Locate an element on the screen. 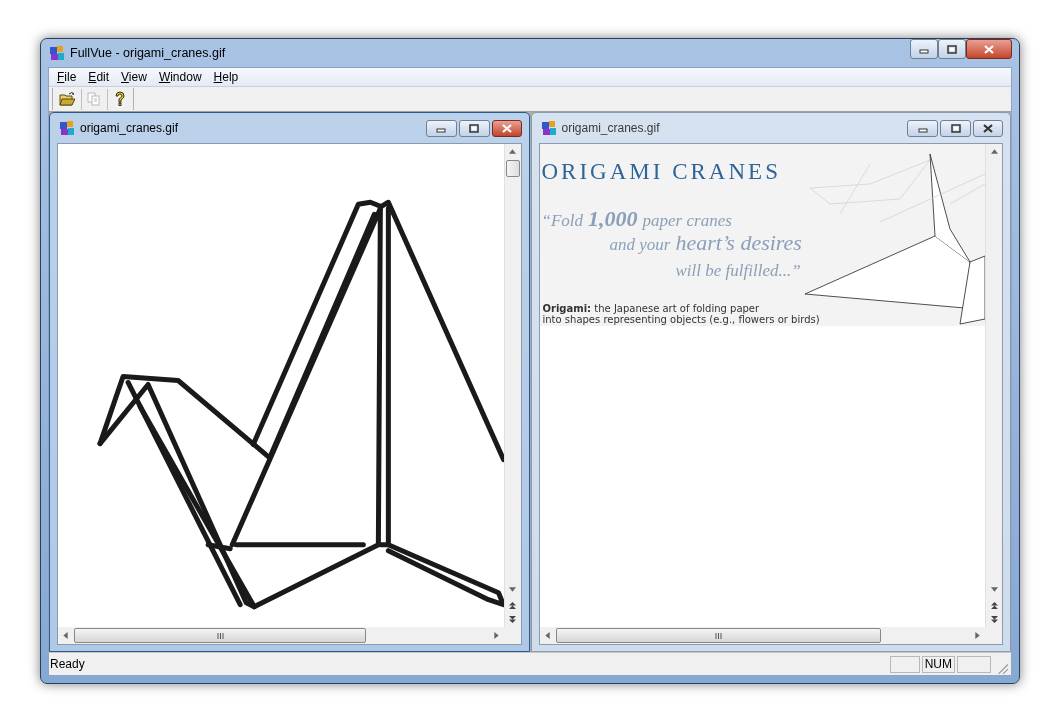 The height and width of the screenshot is (722, 1064). quote-text: heart’s desires is located at coordinates (738, 243).